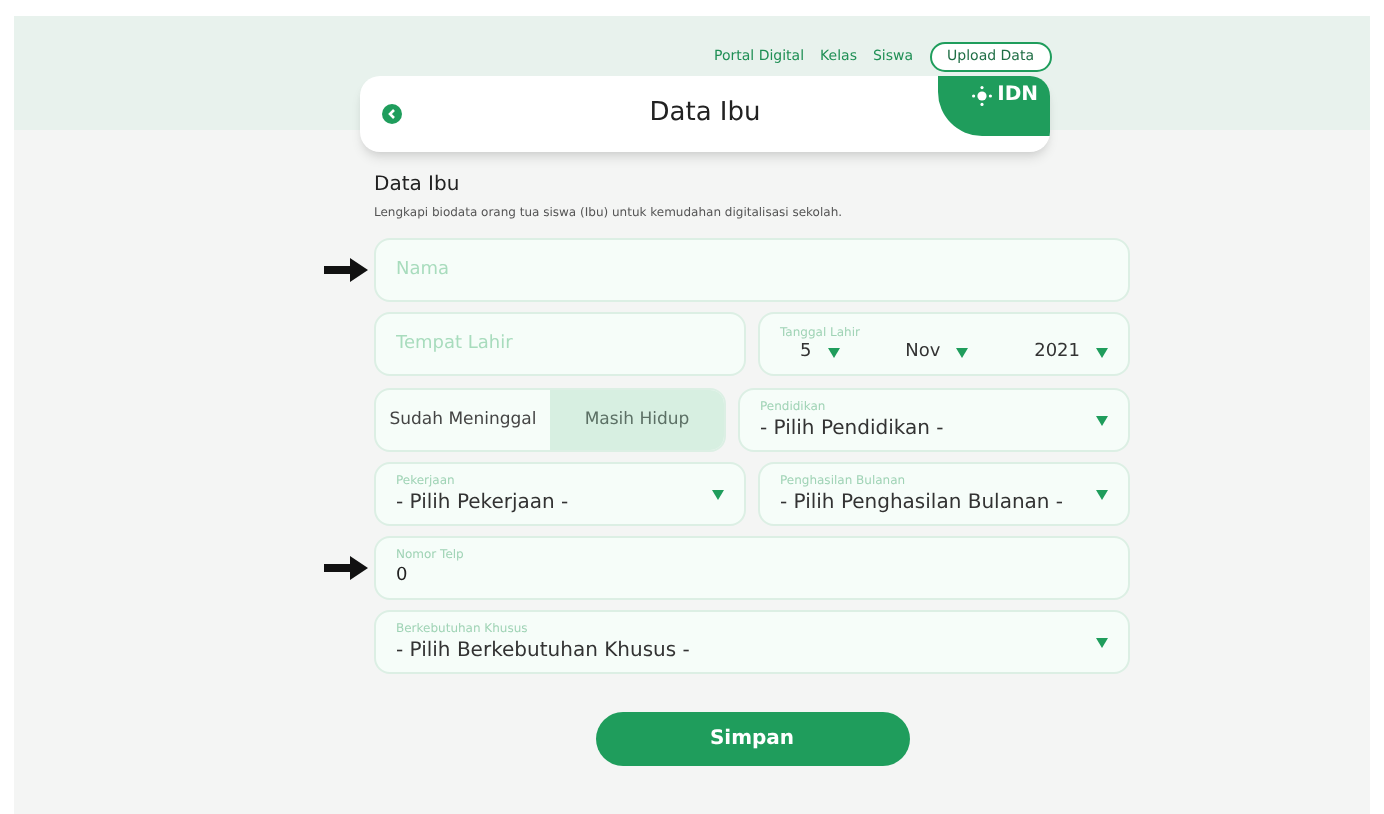 The image size is (1384, 814). What do you see at coordinates (463, 420) in the screenshot?
I see `status-toggle: Sudah Meninggal` at bounding box center [463, 420].